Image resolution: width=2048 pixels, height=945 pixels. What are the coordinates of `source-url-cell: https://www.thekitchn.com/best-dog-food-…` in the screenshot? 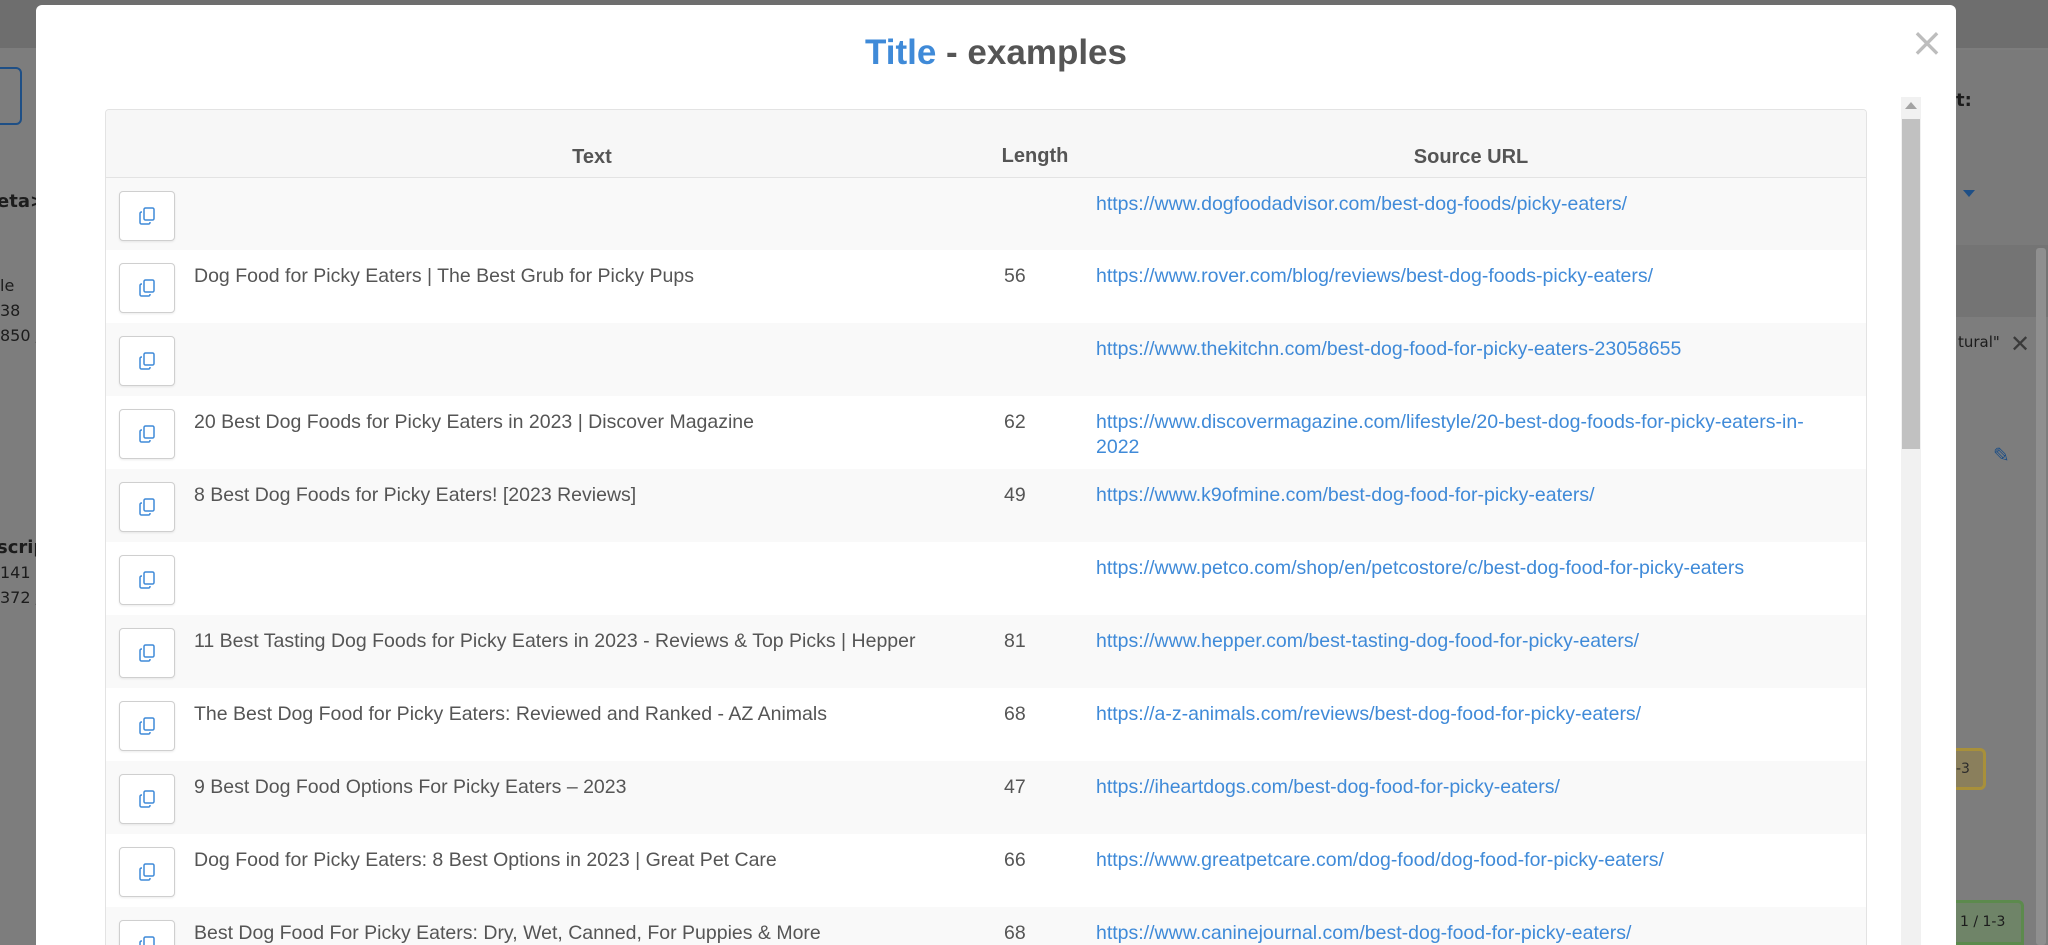 It's located at (1471, 359).